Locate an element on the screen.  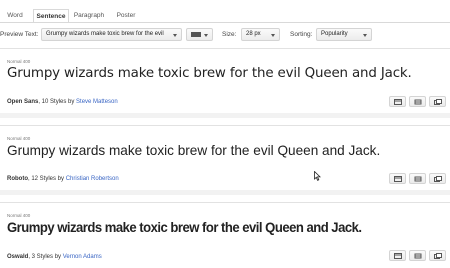
sorting-value: Popularity is located at coordinates (334, 34).